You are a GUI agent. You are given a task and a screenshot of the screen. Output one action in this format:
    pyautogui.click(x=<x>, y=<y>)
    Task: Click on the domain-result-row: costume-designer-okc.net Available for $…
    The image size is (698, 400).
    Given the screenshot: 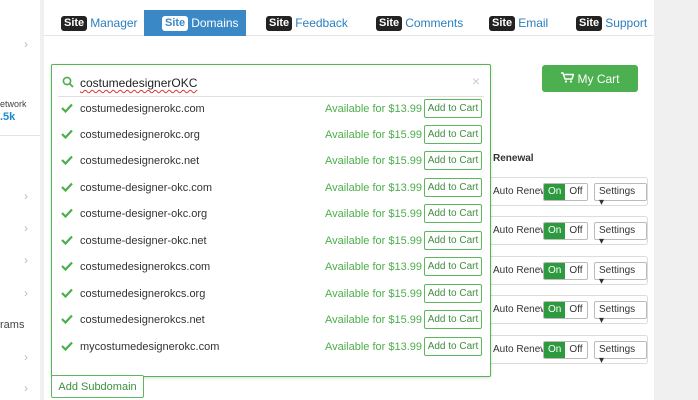 What is the action you would take?
    pyautogui.click(x=271, y=242)
    